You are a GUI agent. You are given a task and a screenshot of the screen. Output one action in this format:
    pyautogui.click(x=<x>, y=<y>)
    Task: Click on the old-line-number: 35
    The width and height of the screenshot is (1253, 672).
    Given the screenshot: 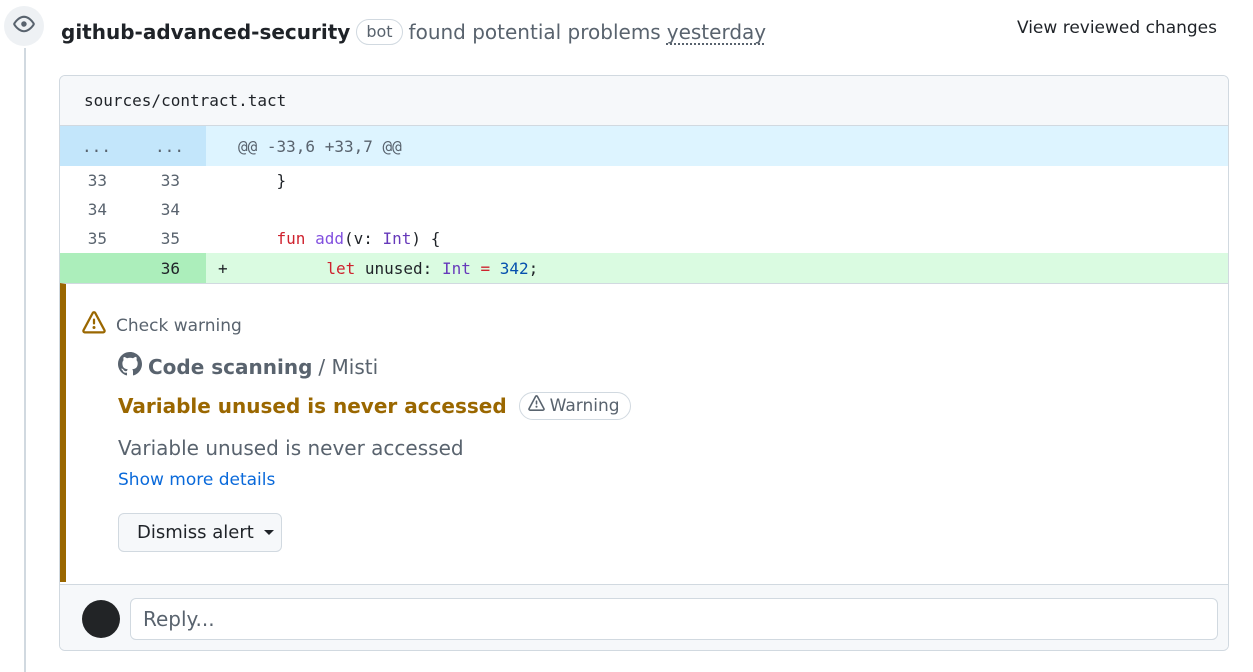 What is the action you would take?
    pyautogui.click(x=96, y=238)
    